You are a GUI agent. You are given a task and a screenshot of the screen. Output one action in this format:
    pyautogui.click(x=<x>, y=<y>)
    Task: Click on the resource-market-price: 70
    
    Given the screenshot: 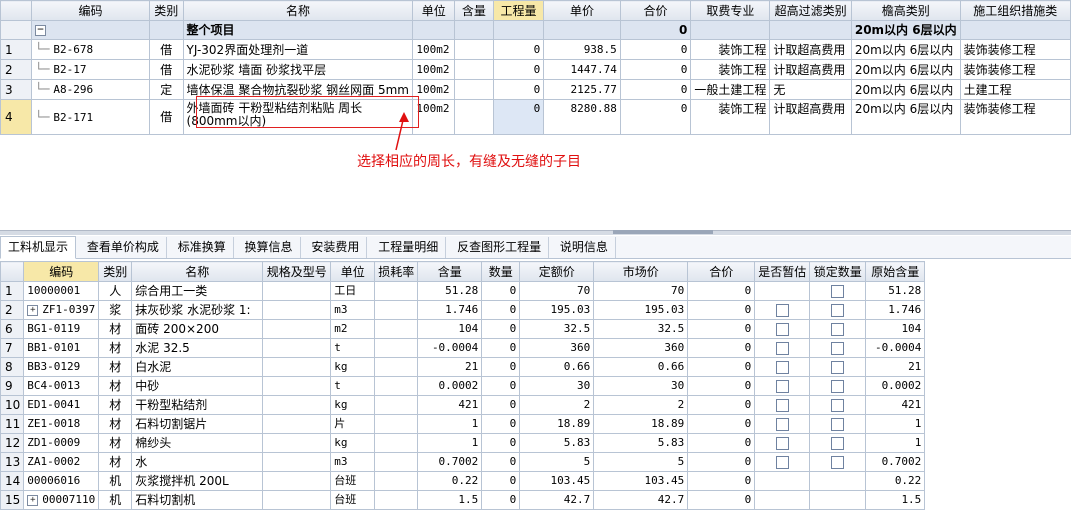 What is the action you would take?
    pyautogui.click(x=641, y=291)
    